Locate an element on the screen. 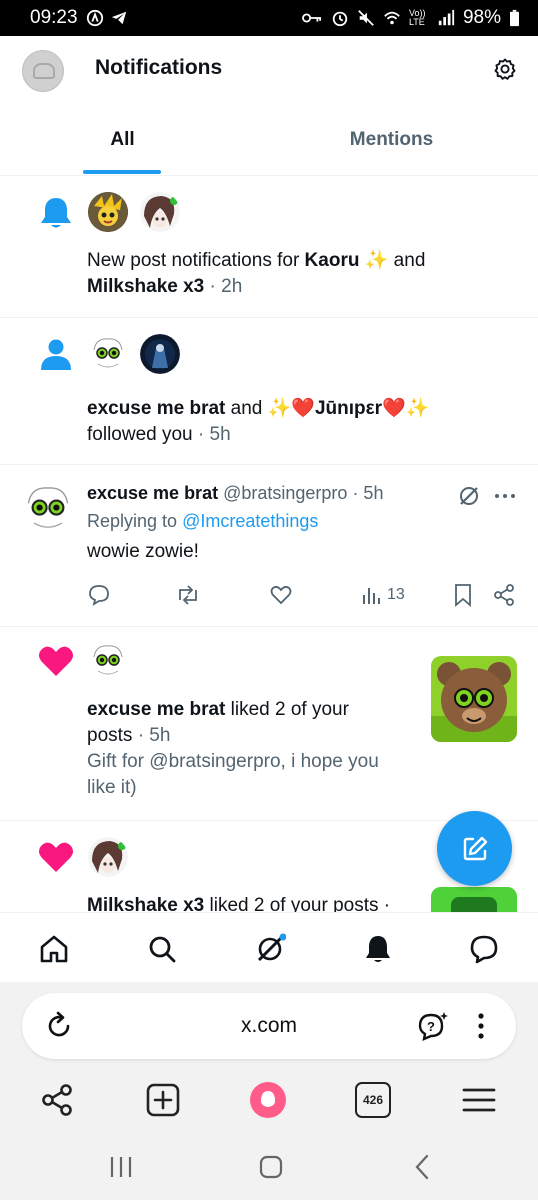 The image size is (538, 1200). views-button: 13 is located at coordinates (383, 595).